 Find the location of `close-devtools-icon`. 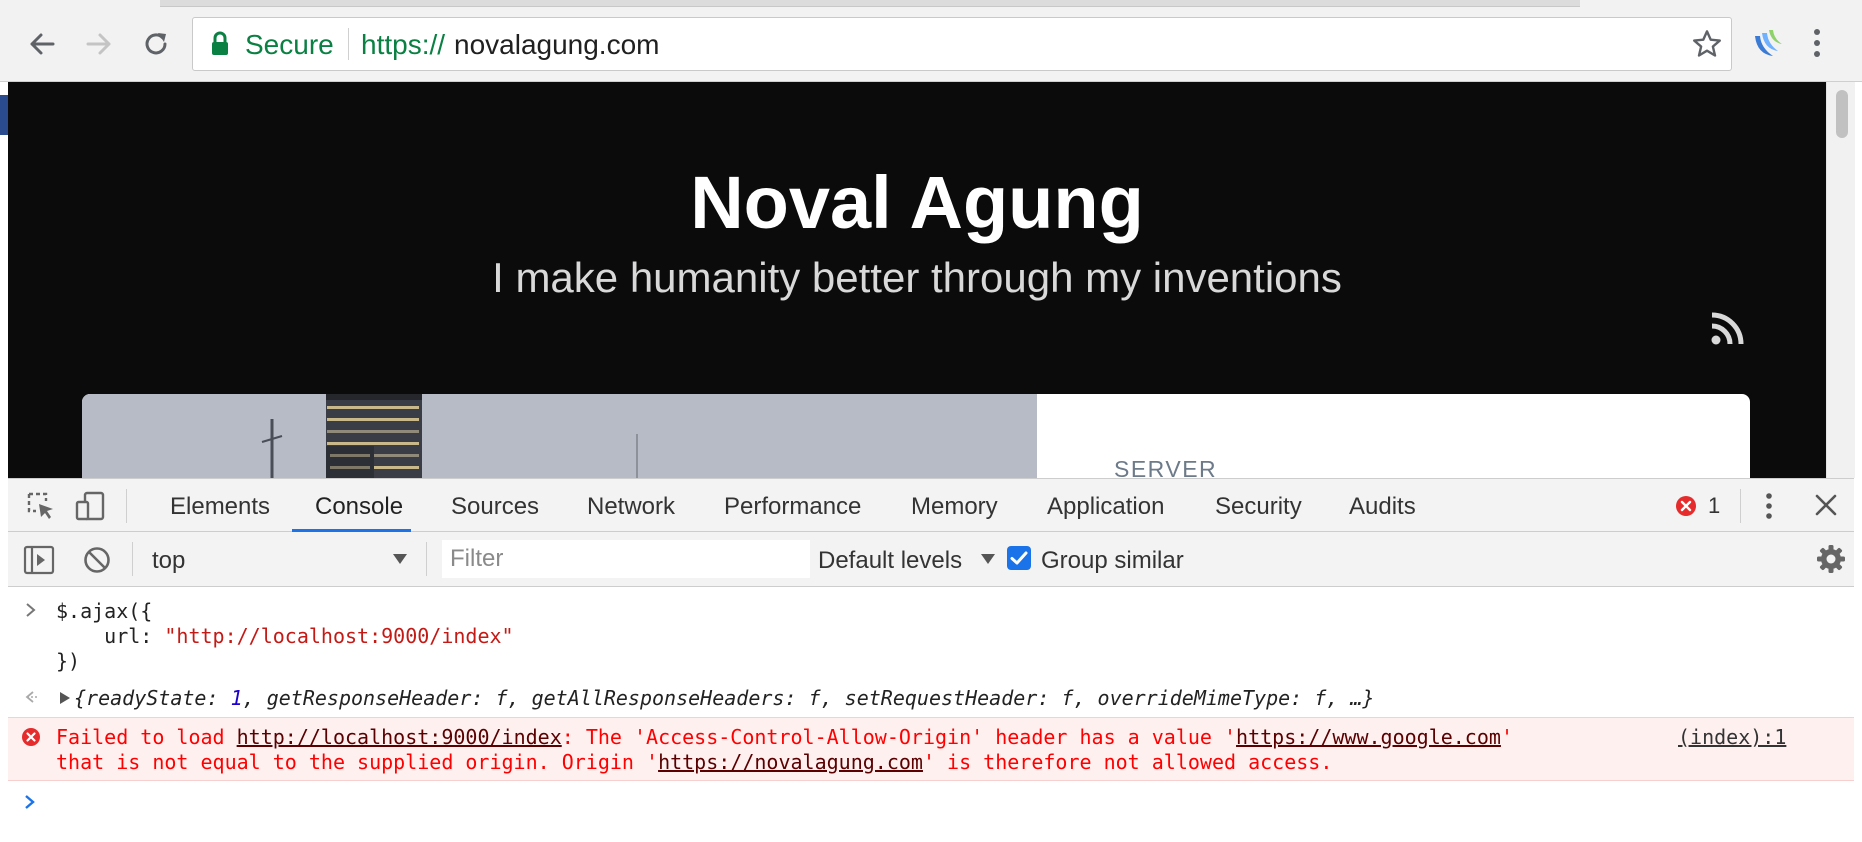

close-devtools-icon is located at coordinates (1826, 505).